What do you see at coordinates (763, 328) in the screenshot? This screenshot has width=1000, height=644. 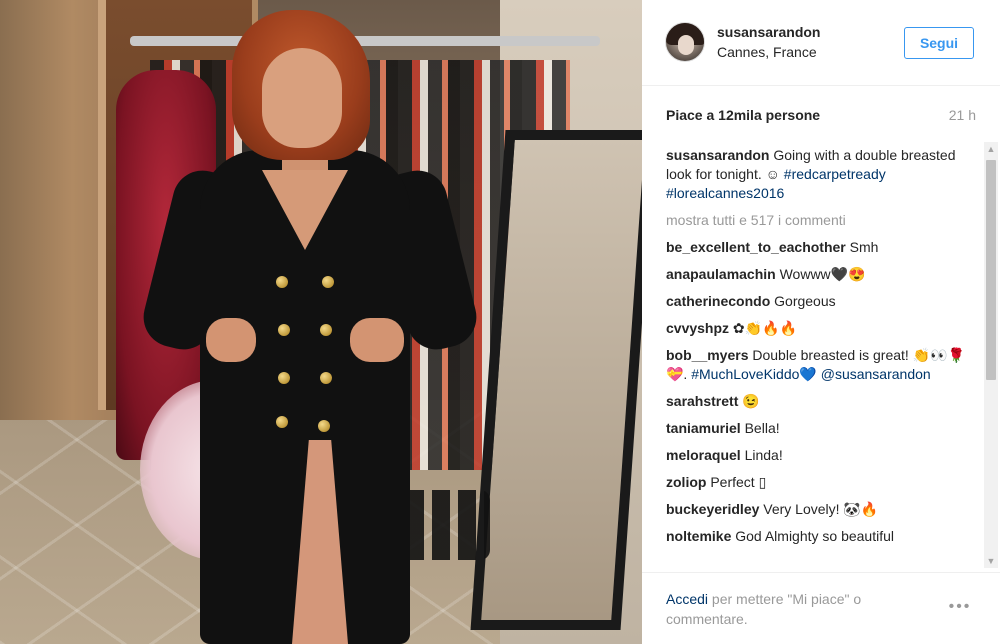 I see `comment-text: ✿👏🔥🔥` at bounding box center [763, 328].